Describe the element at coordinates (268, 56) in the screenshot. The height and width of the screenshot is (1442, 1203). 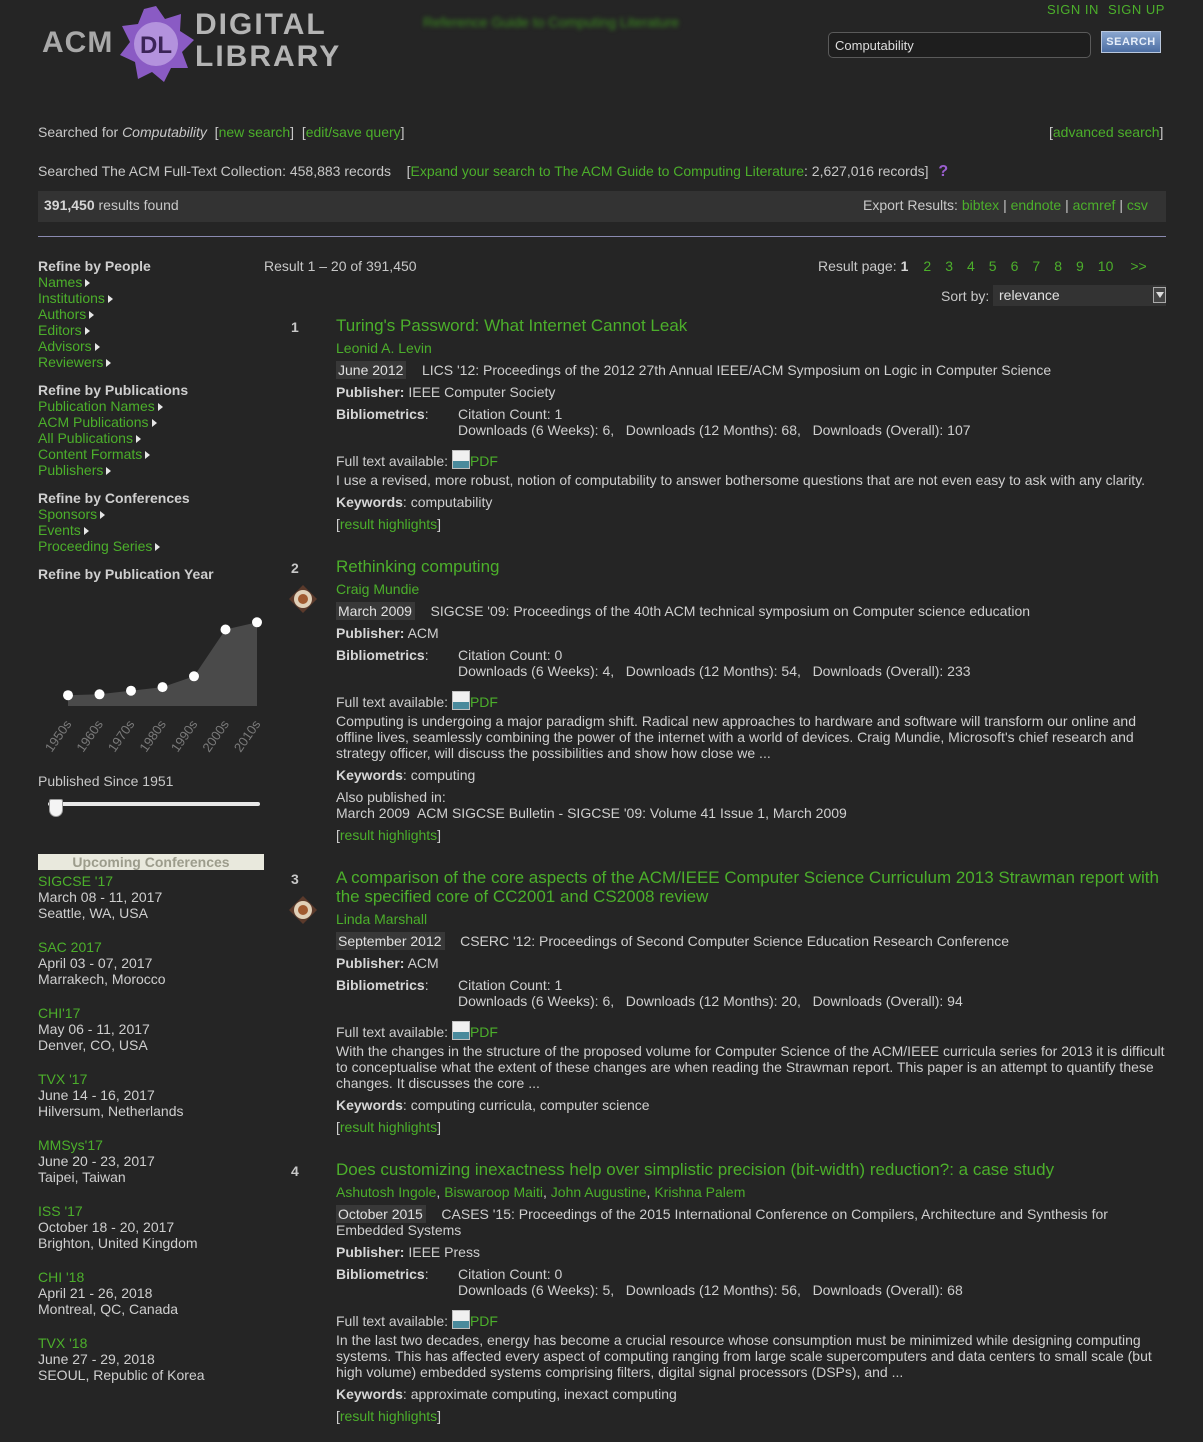
I see `logo-library-text: LIBRARY` at that location.